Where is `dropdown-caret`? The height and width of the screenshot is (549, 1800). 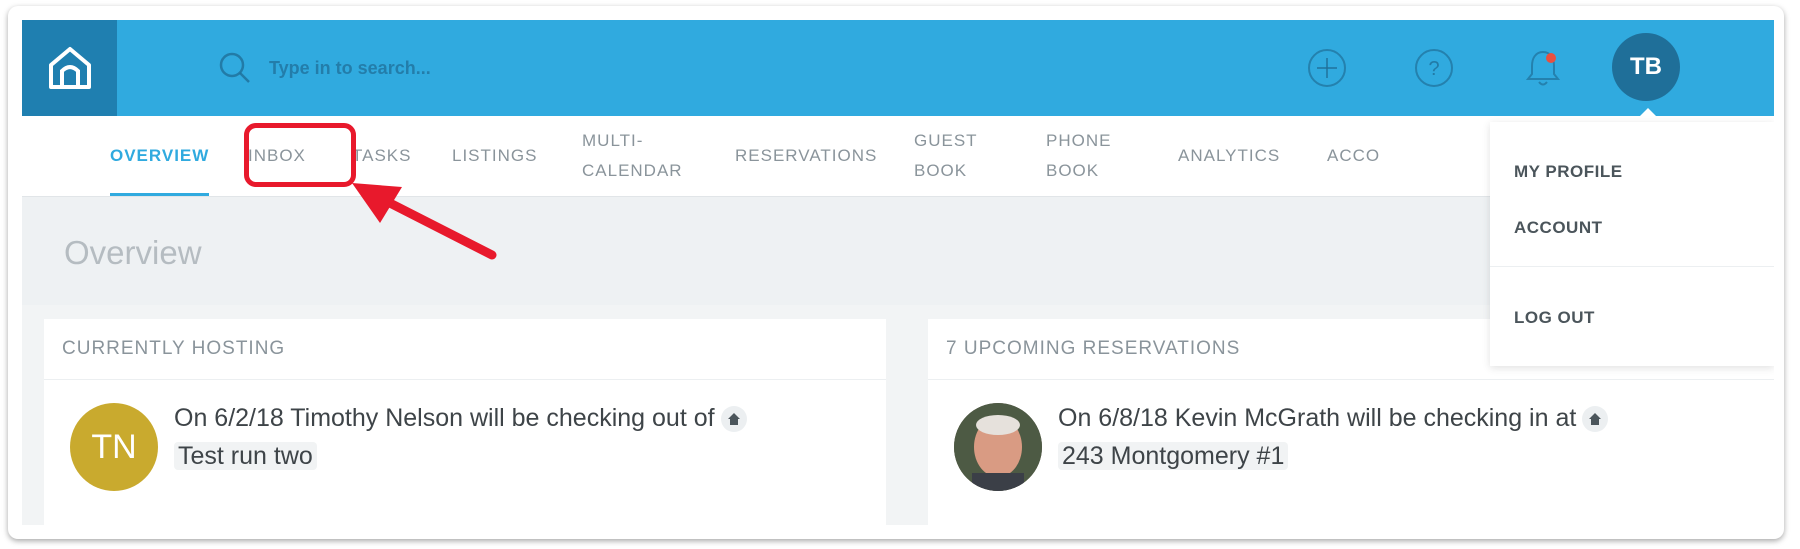 dropdown-caret is located at coordinates (1648, 115).